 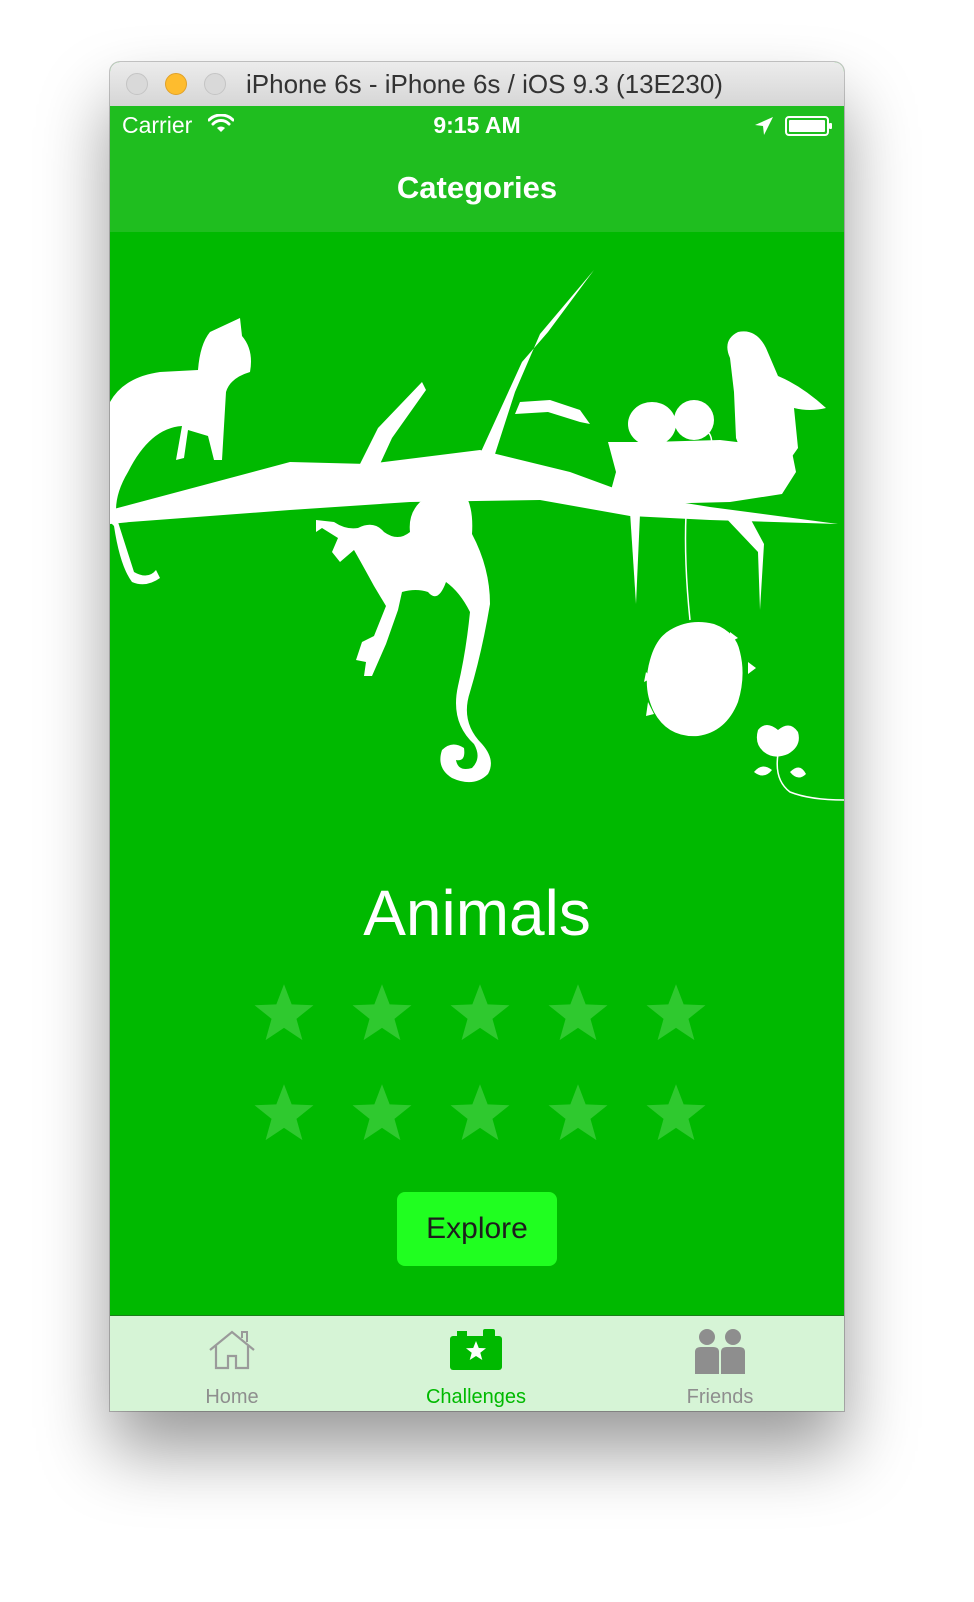 I want to click on star-rating, so click(x=480, y=1080).